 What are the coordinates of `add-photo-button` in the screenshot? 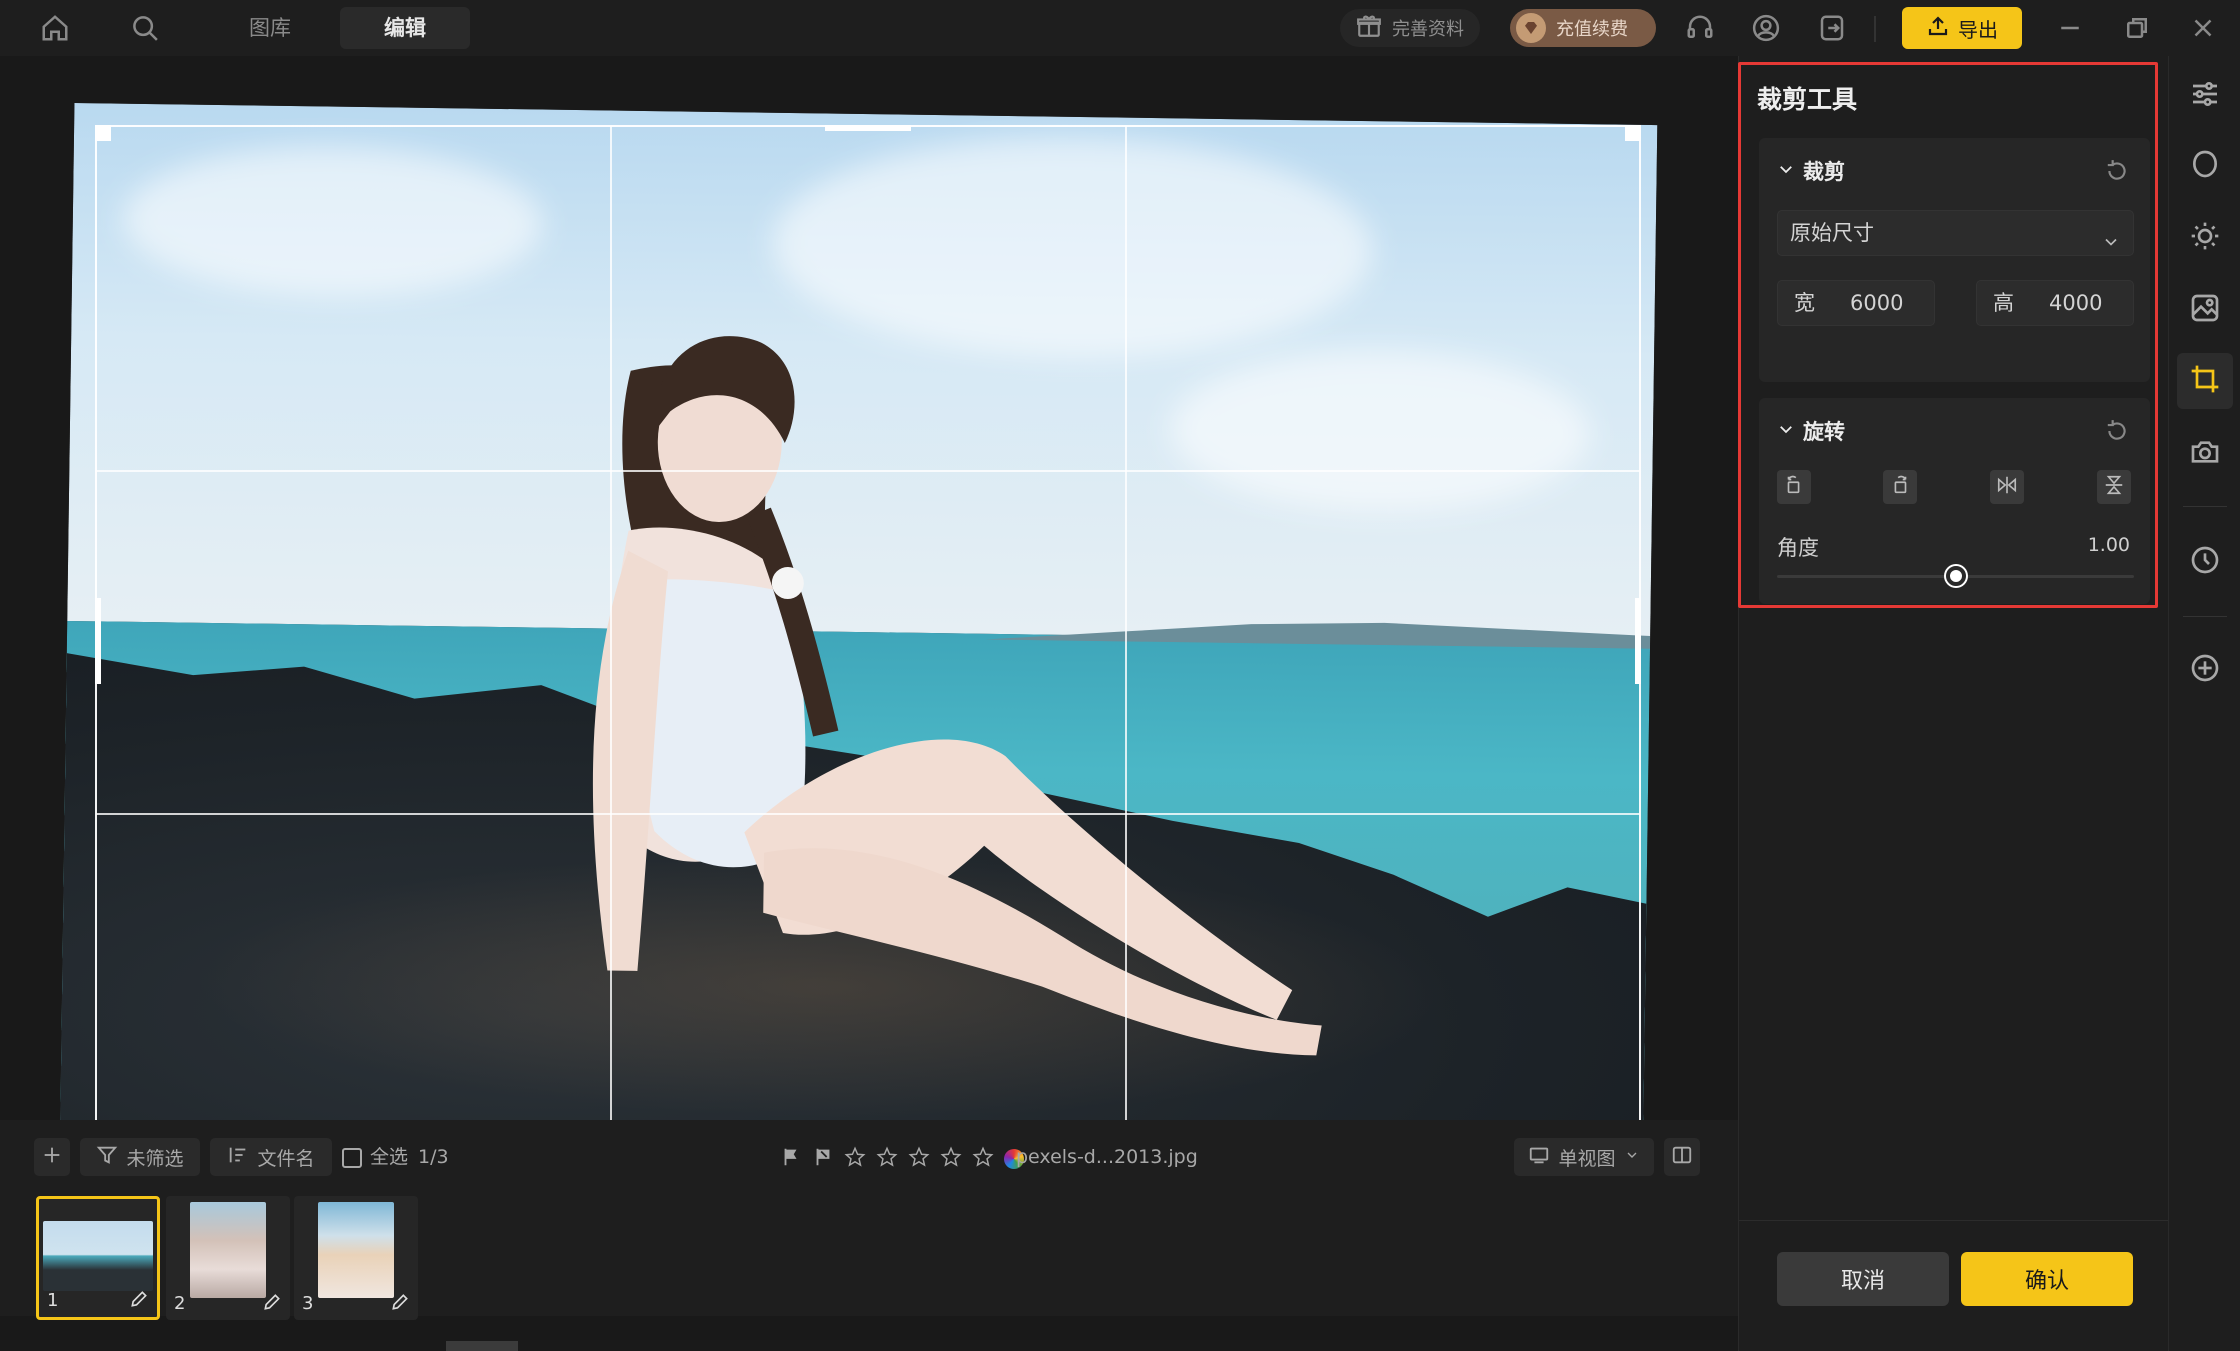 It's located at (52, 1157).